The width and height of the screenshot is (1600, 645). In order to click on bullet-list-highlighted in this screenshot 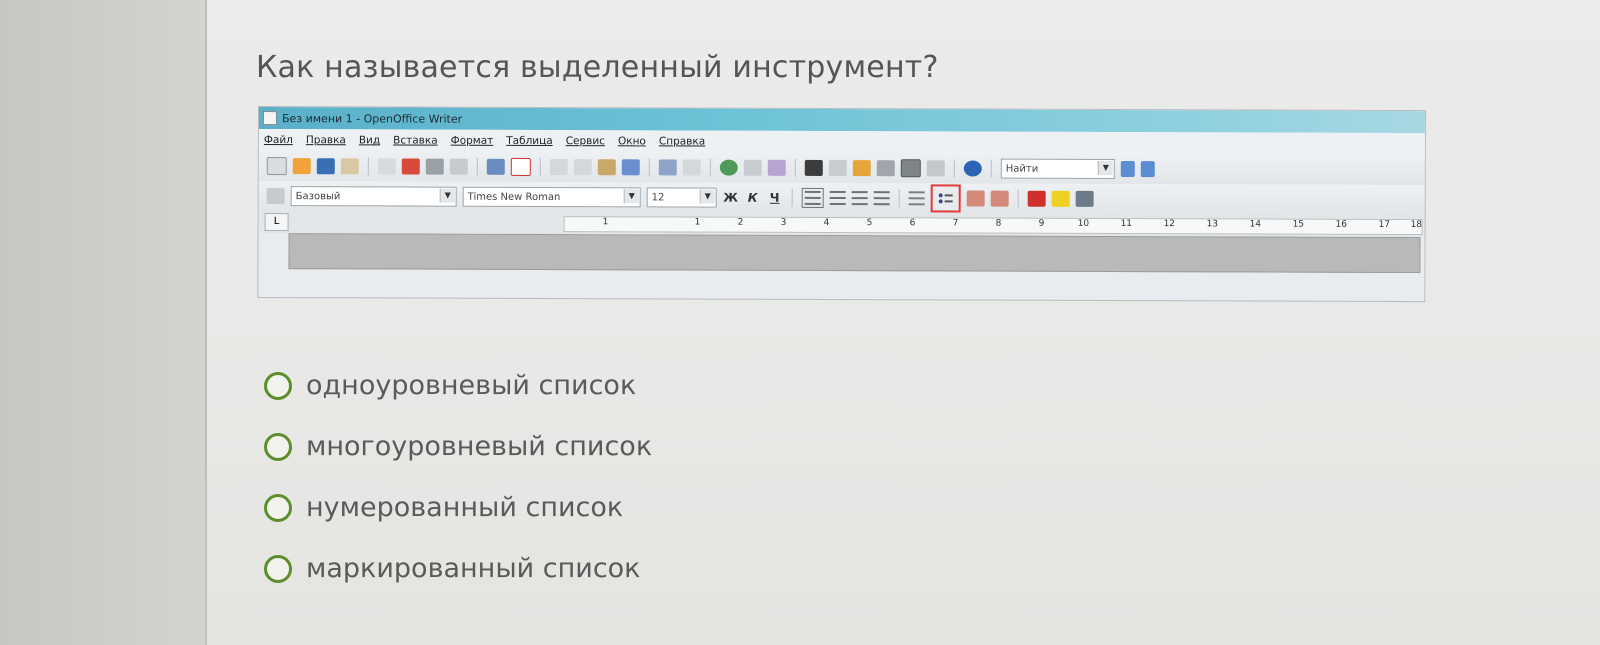, I will do `click(945, 198)`.